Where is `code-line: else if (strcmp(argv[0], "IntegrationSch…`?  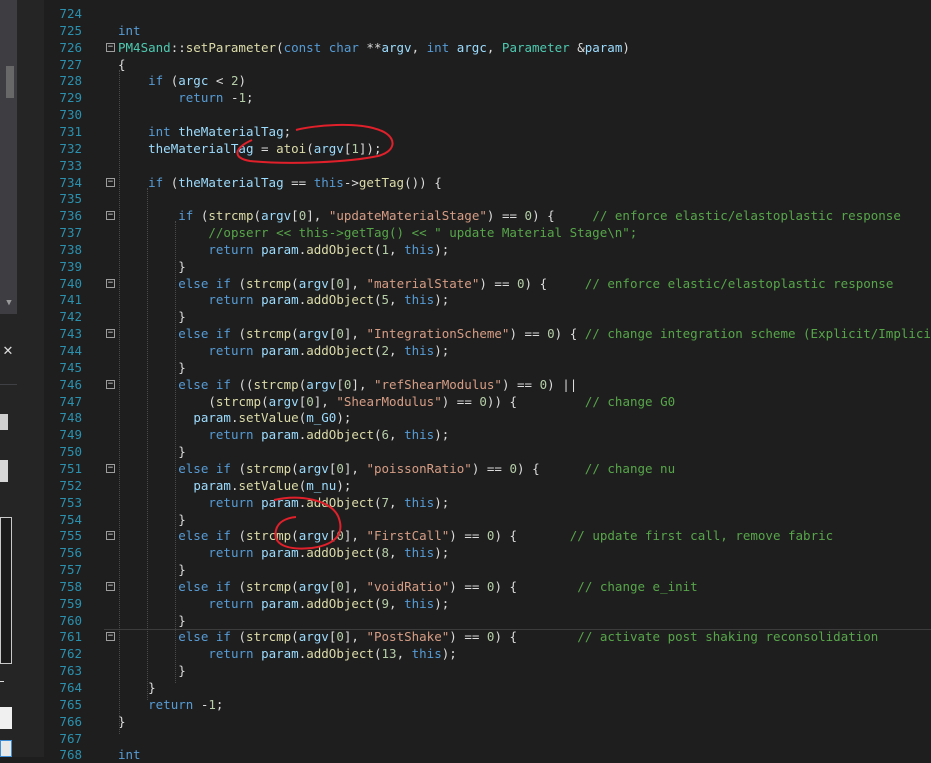 code-line: else if (strcmp(argv[0], "IntegrationSch… is located at coordinates (524, 333).